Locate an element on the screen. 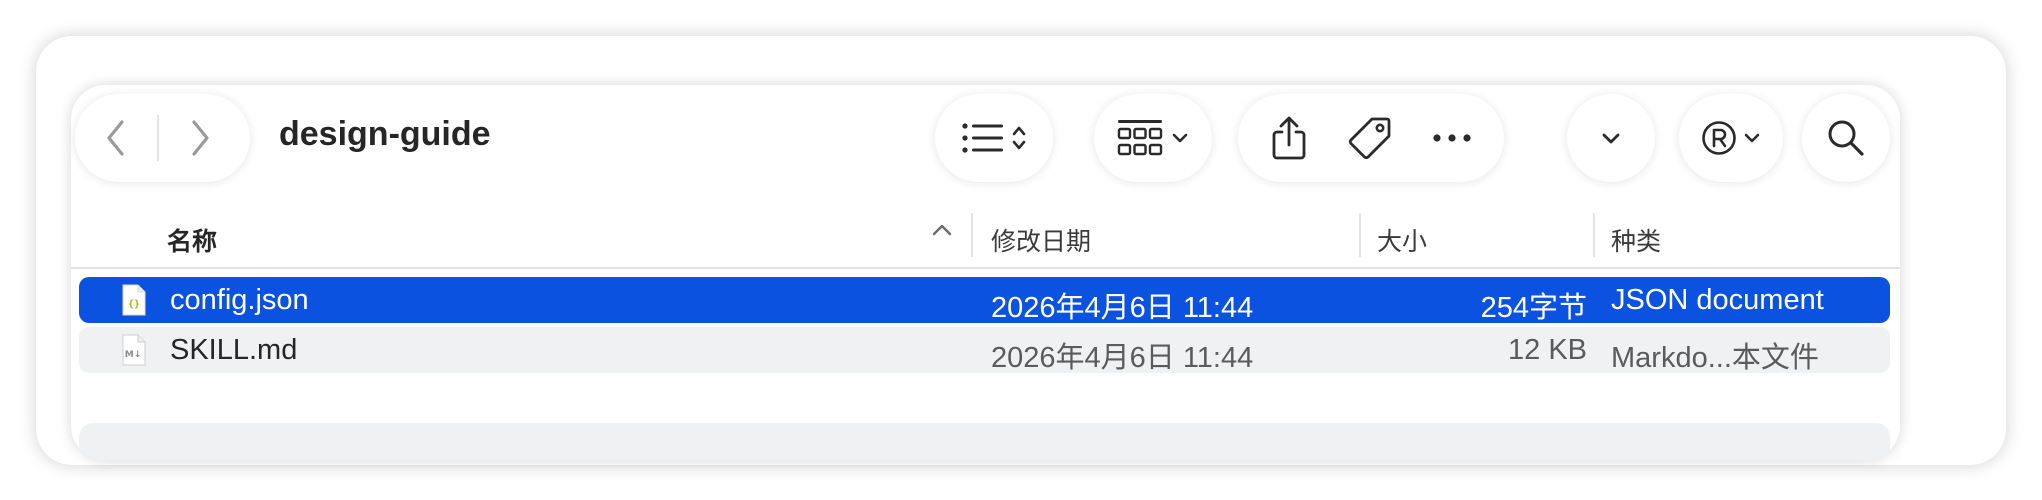  file-kind: JSON document is located at coordinates (1717, 300).